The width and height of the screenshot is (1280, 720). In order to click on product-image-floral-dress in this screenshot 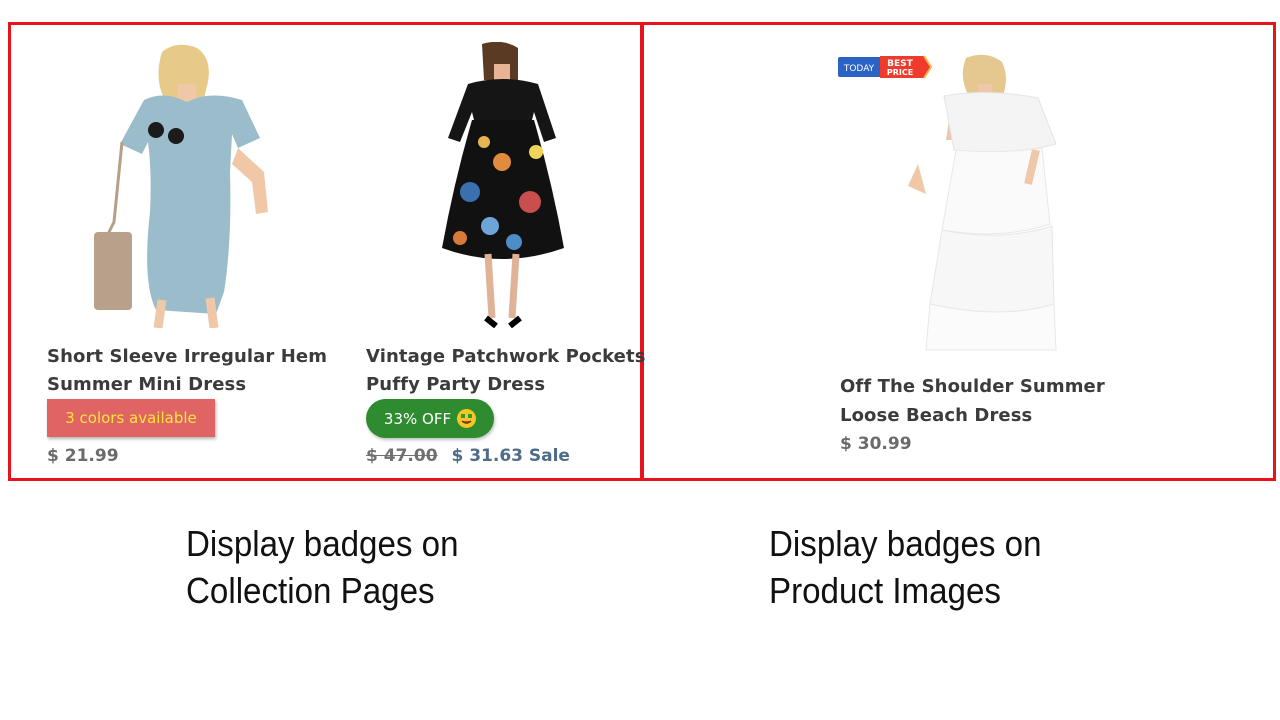, I will do `click(503, 185)`.